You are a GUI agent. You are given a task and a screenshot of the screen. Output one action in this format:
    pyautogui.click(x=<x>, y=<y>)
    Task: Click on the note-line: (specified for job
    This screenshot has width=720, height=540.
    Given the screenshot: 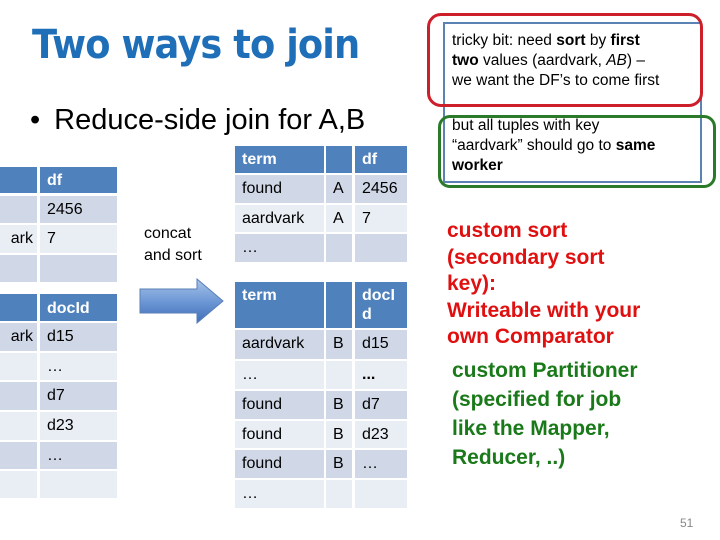 What is the action you would take?
    pyautogui.click(x=537, y=399)
    